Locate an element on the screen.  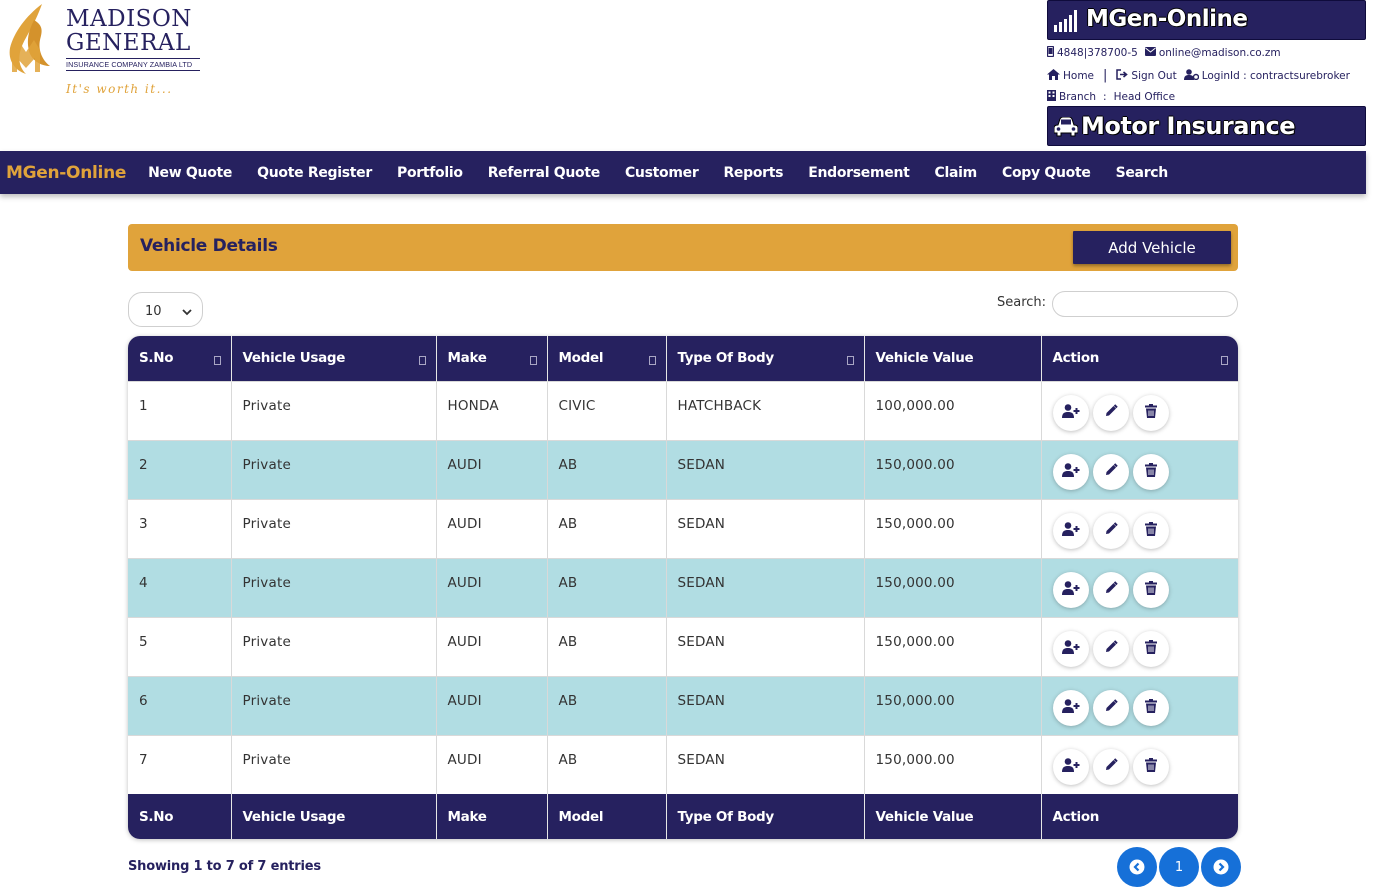
column-header-vehicle-value: Vehicle Value is located at coordinates (953, 358).